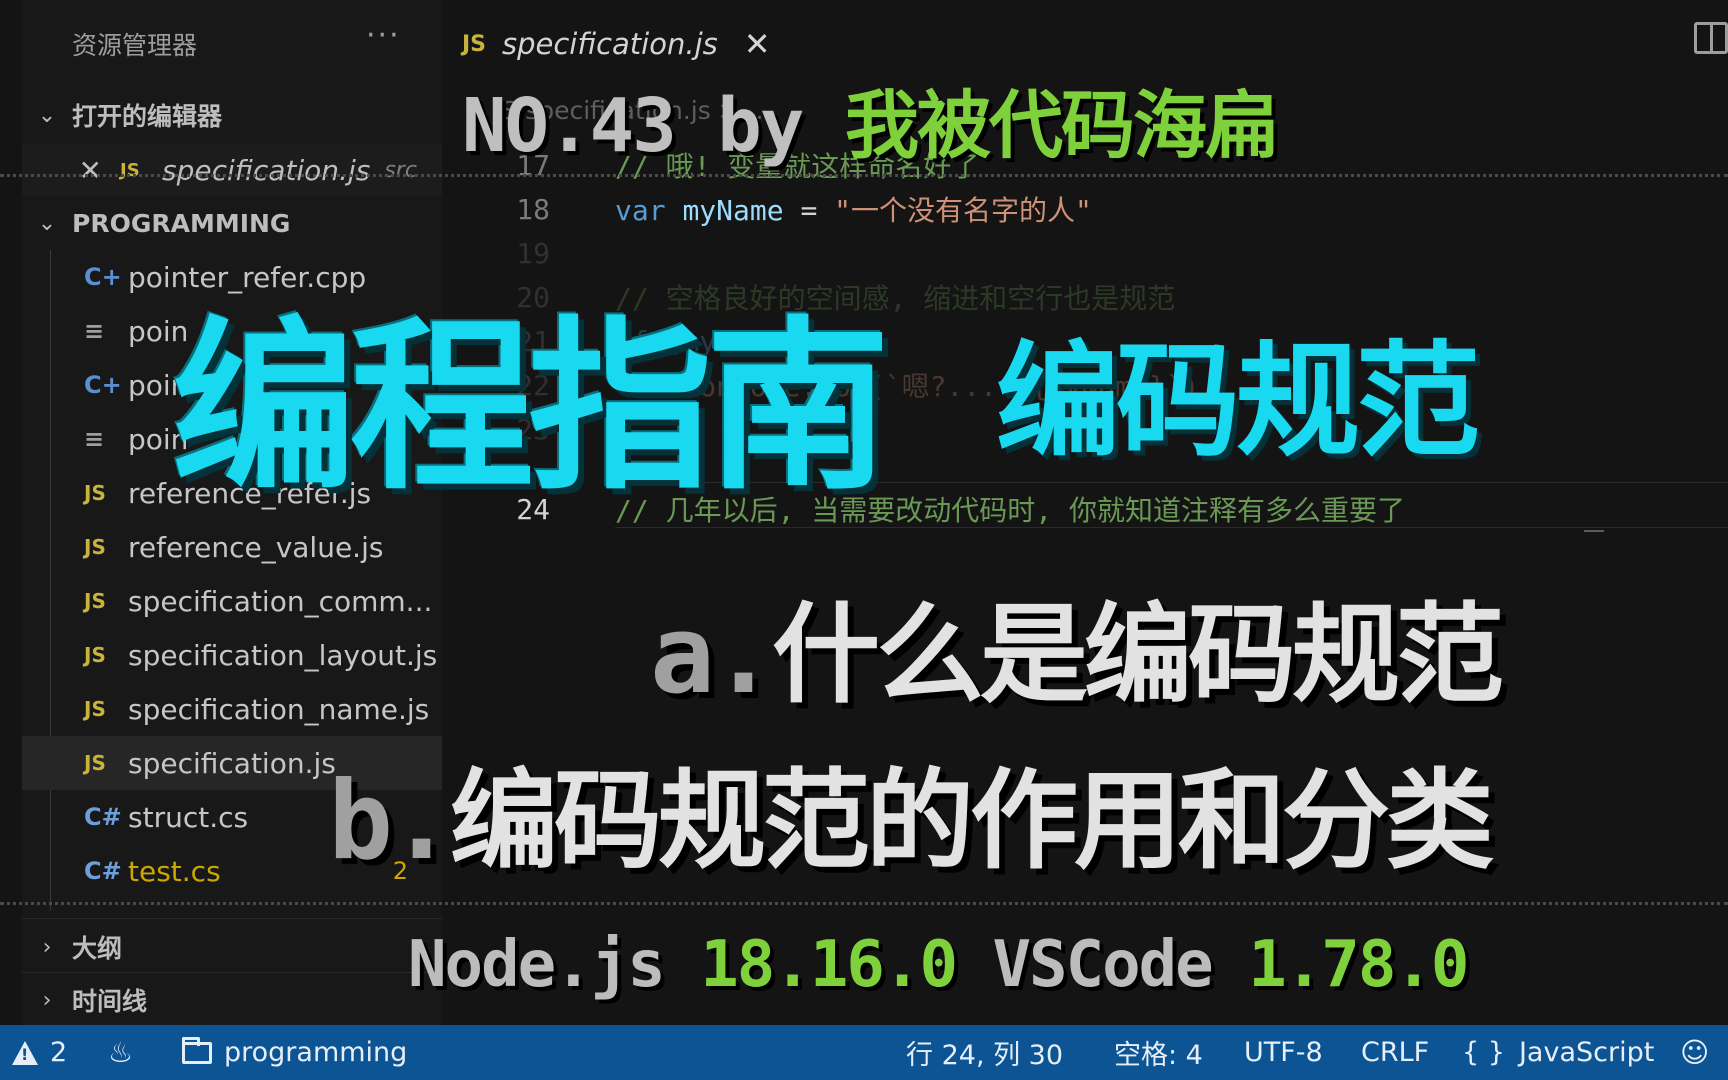  I want to click on code-line: 18 var myName = "一个没有名字的人", so click(1085, 209).